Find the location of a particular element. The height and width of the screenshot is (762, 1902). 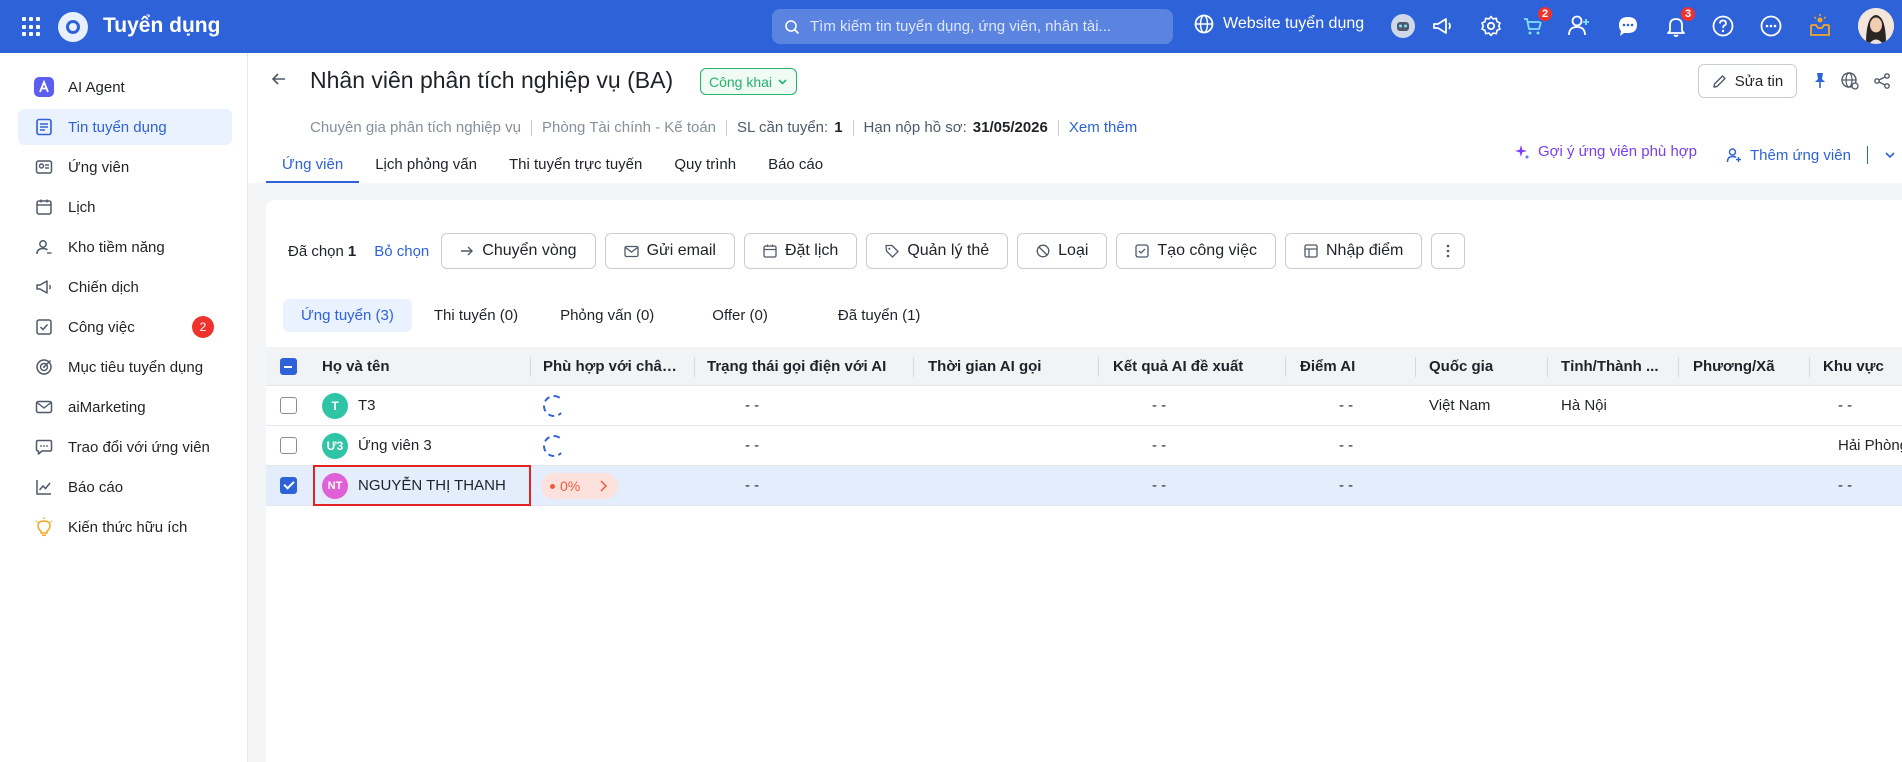

grid-icon is located at coordinates (1311, 251).